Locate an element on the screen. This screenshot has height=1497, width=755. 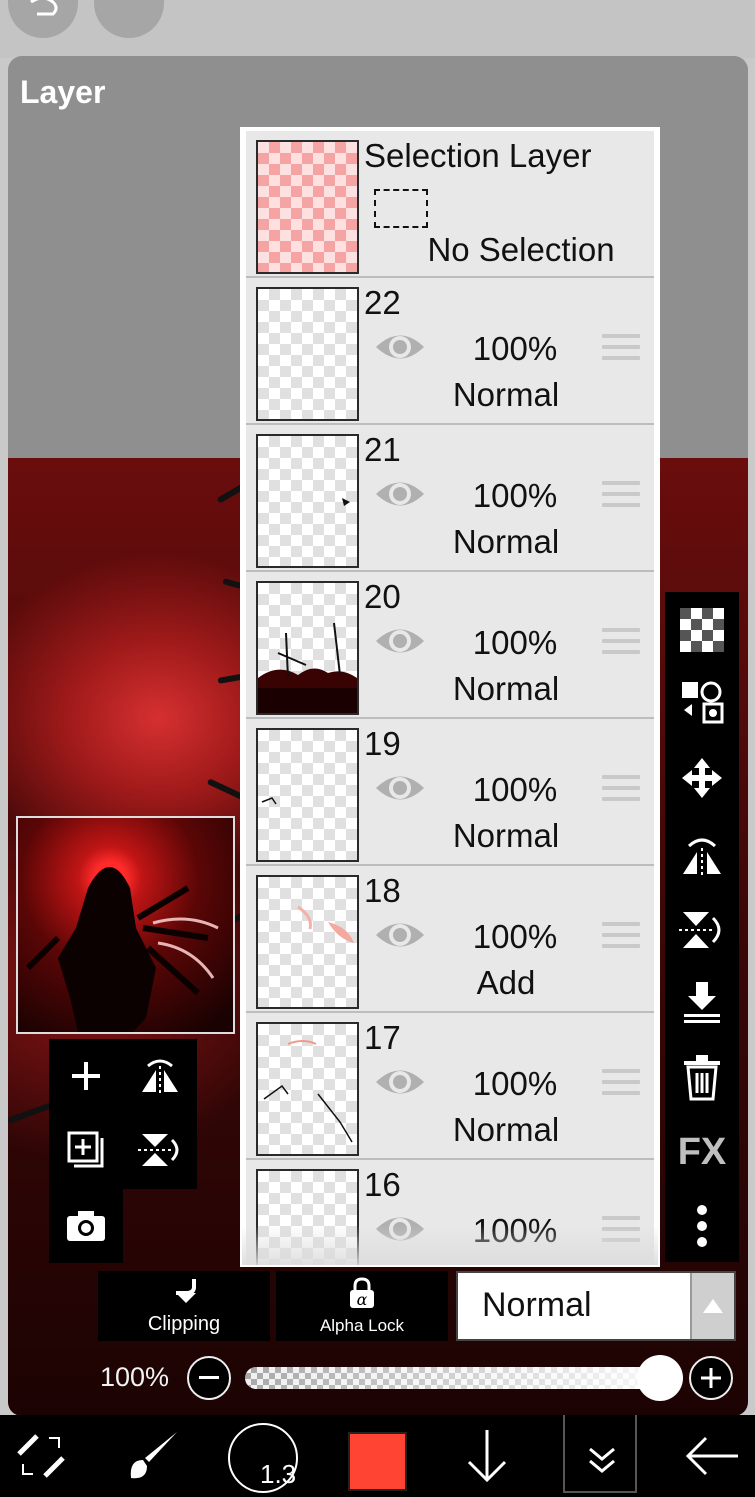
layer-name: 18 is located at coordinates (382, 890).